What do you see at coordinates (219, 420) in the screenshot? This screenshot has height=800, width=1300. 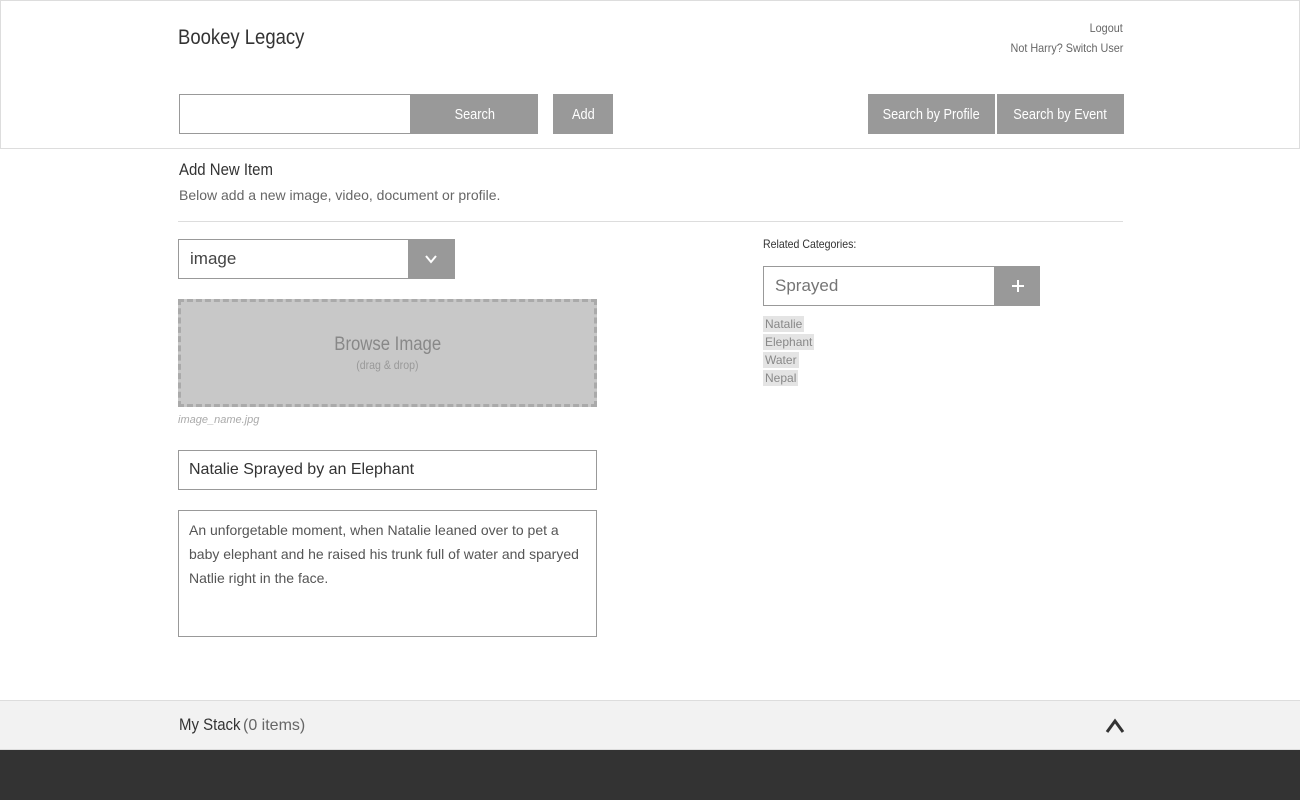 I see `file-name: image_name.jpg` at bounding box center [219, 420].